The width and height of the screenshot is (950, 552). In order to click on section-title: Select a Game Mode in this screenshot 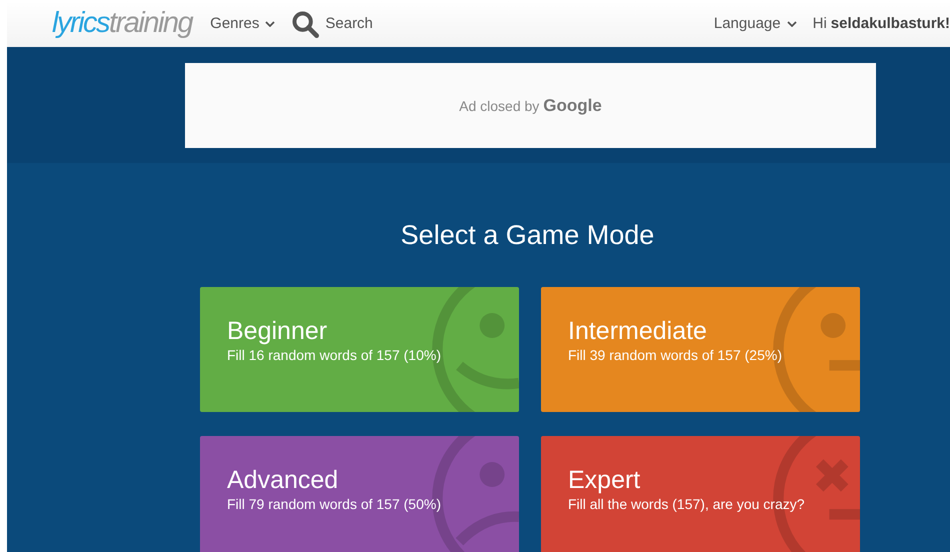, I will do `click(528, 235)`.